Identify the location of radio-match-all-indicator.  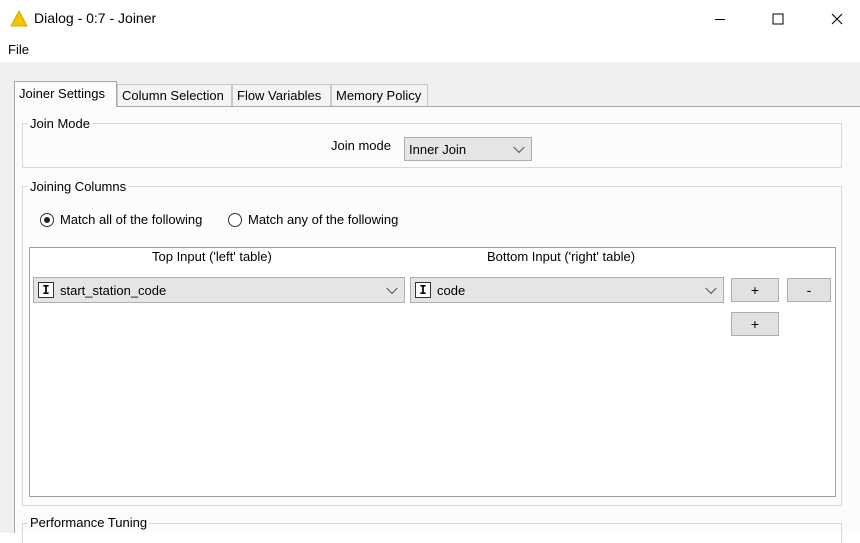
(47, 219).